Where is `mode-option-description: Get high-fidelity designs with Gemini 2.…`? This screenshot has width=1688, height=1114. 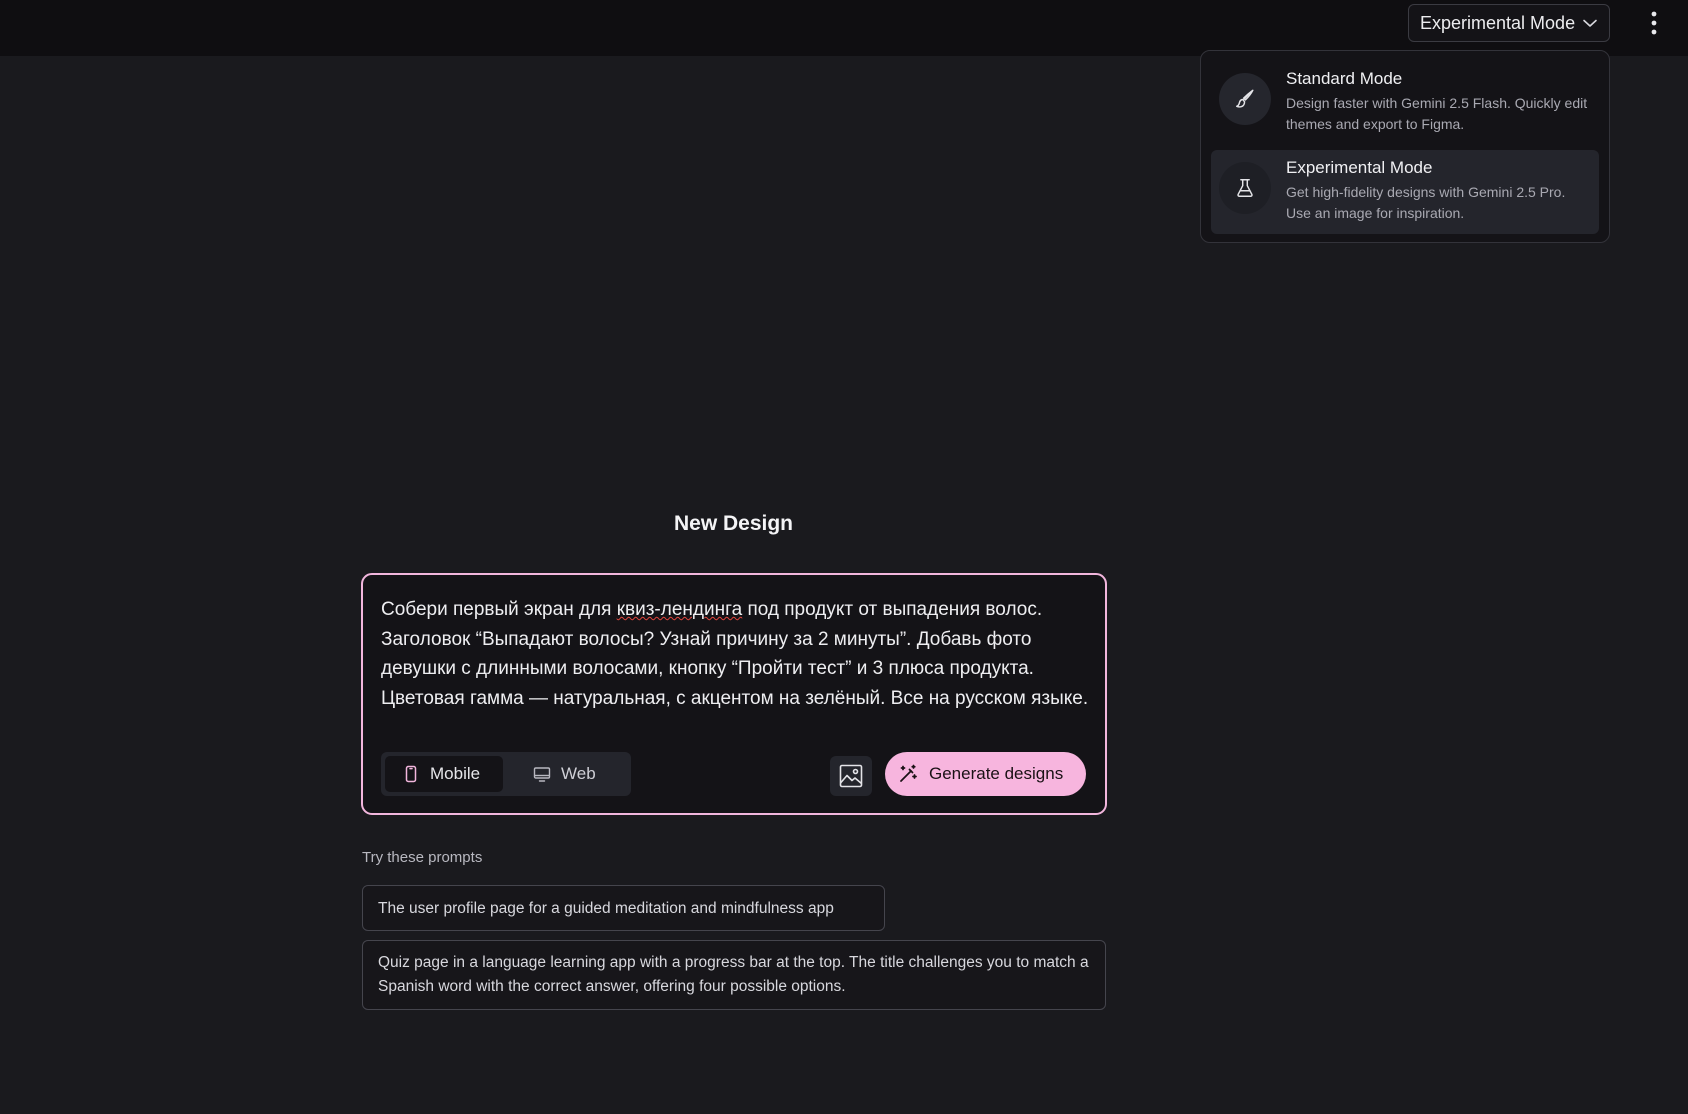 mode-option-description: Get high-fidelity designs with Gemini 2.… is located at coordinates (1426, 202).